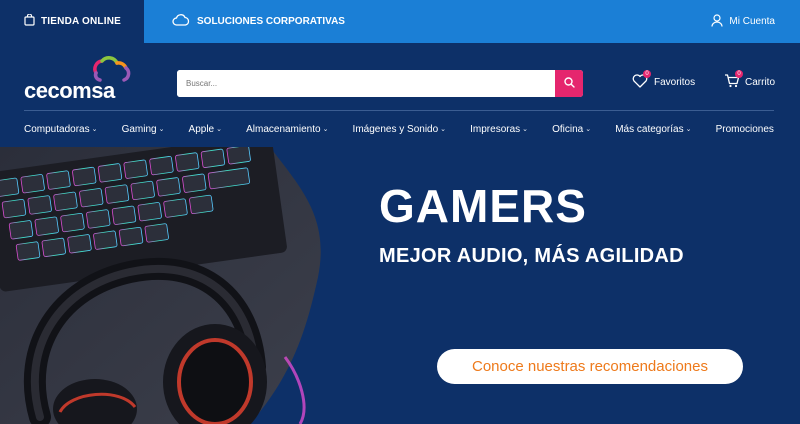  I want to click on nav-item-imagenes-y-sonido: Imágenes y Sonido ⌄, so click(400, 129).